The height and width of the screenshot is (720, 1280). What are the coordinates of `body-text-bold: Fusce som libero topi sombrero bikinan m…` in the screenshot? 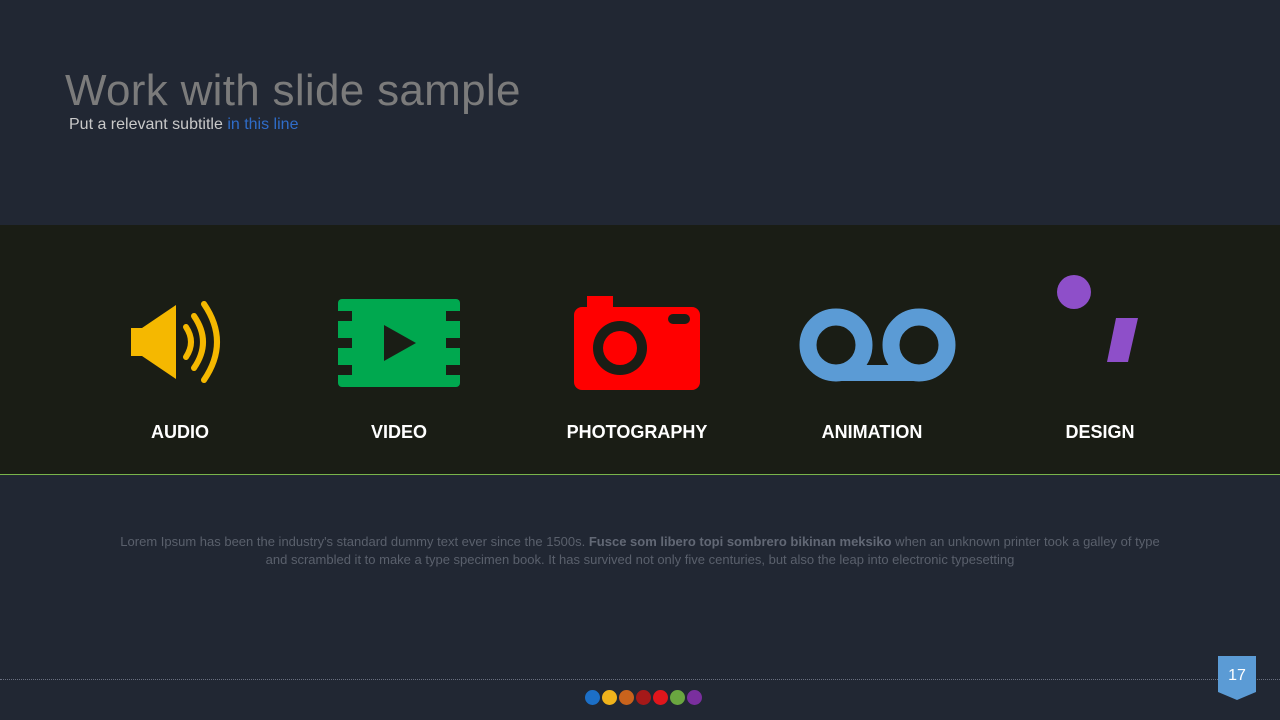 It's located at (740, 541).